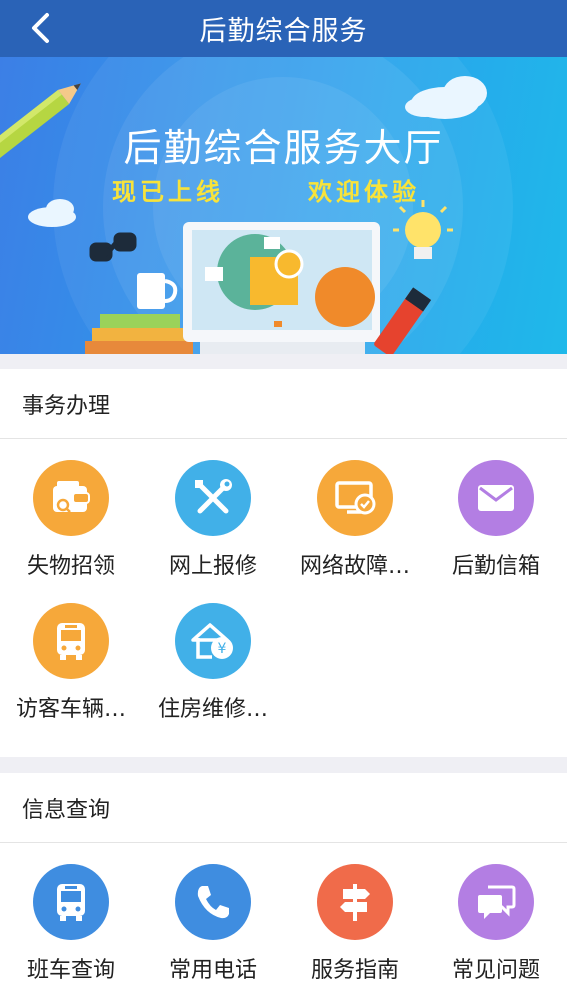 This screenshot has width=567, height=1008. I want to click on item-shuttle-query: 班车查询, so click(71, 913).